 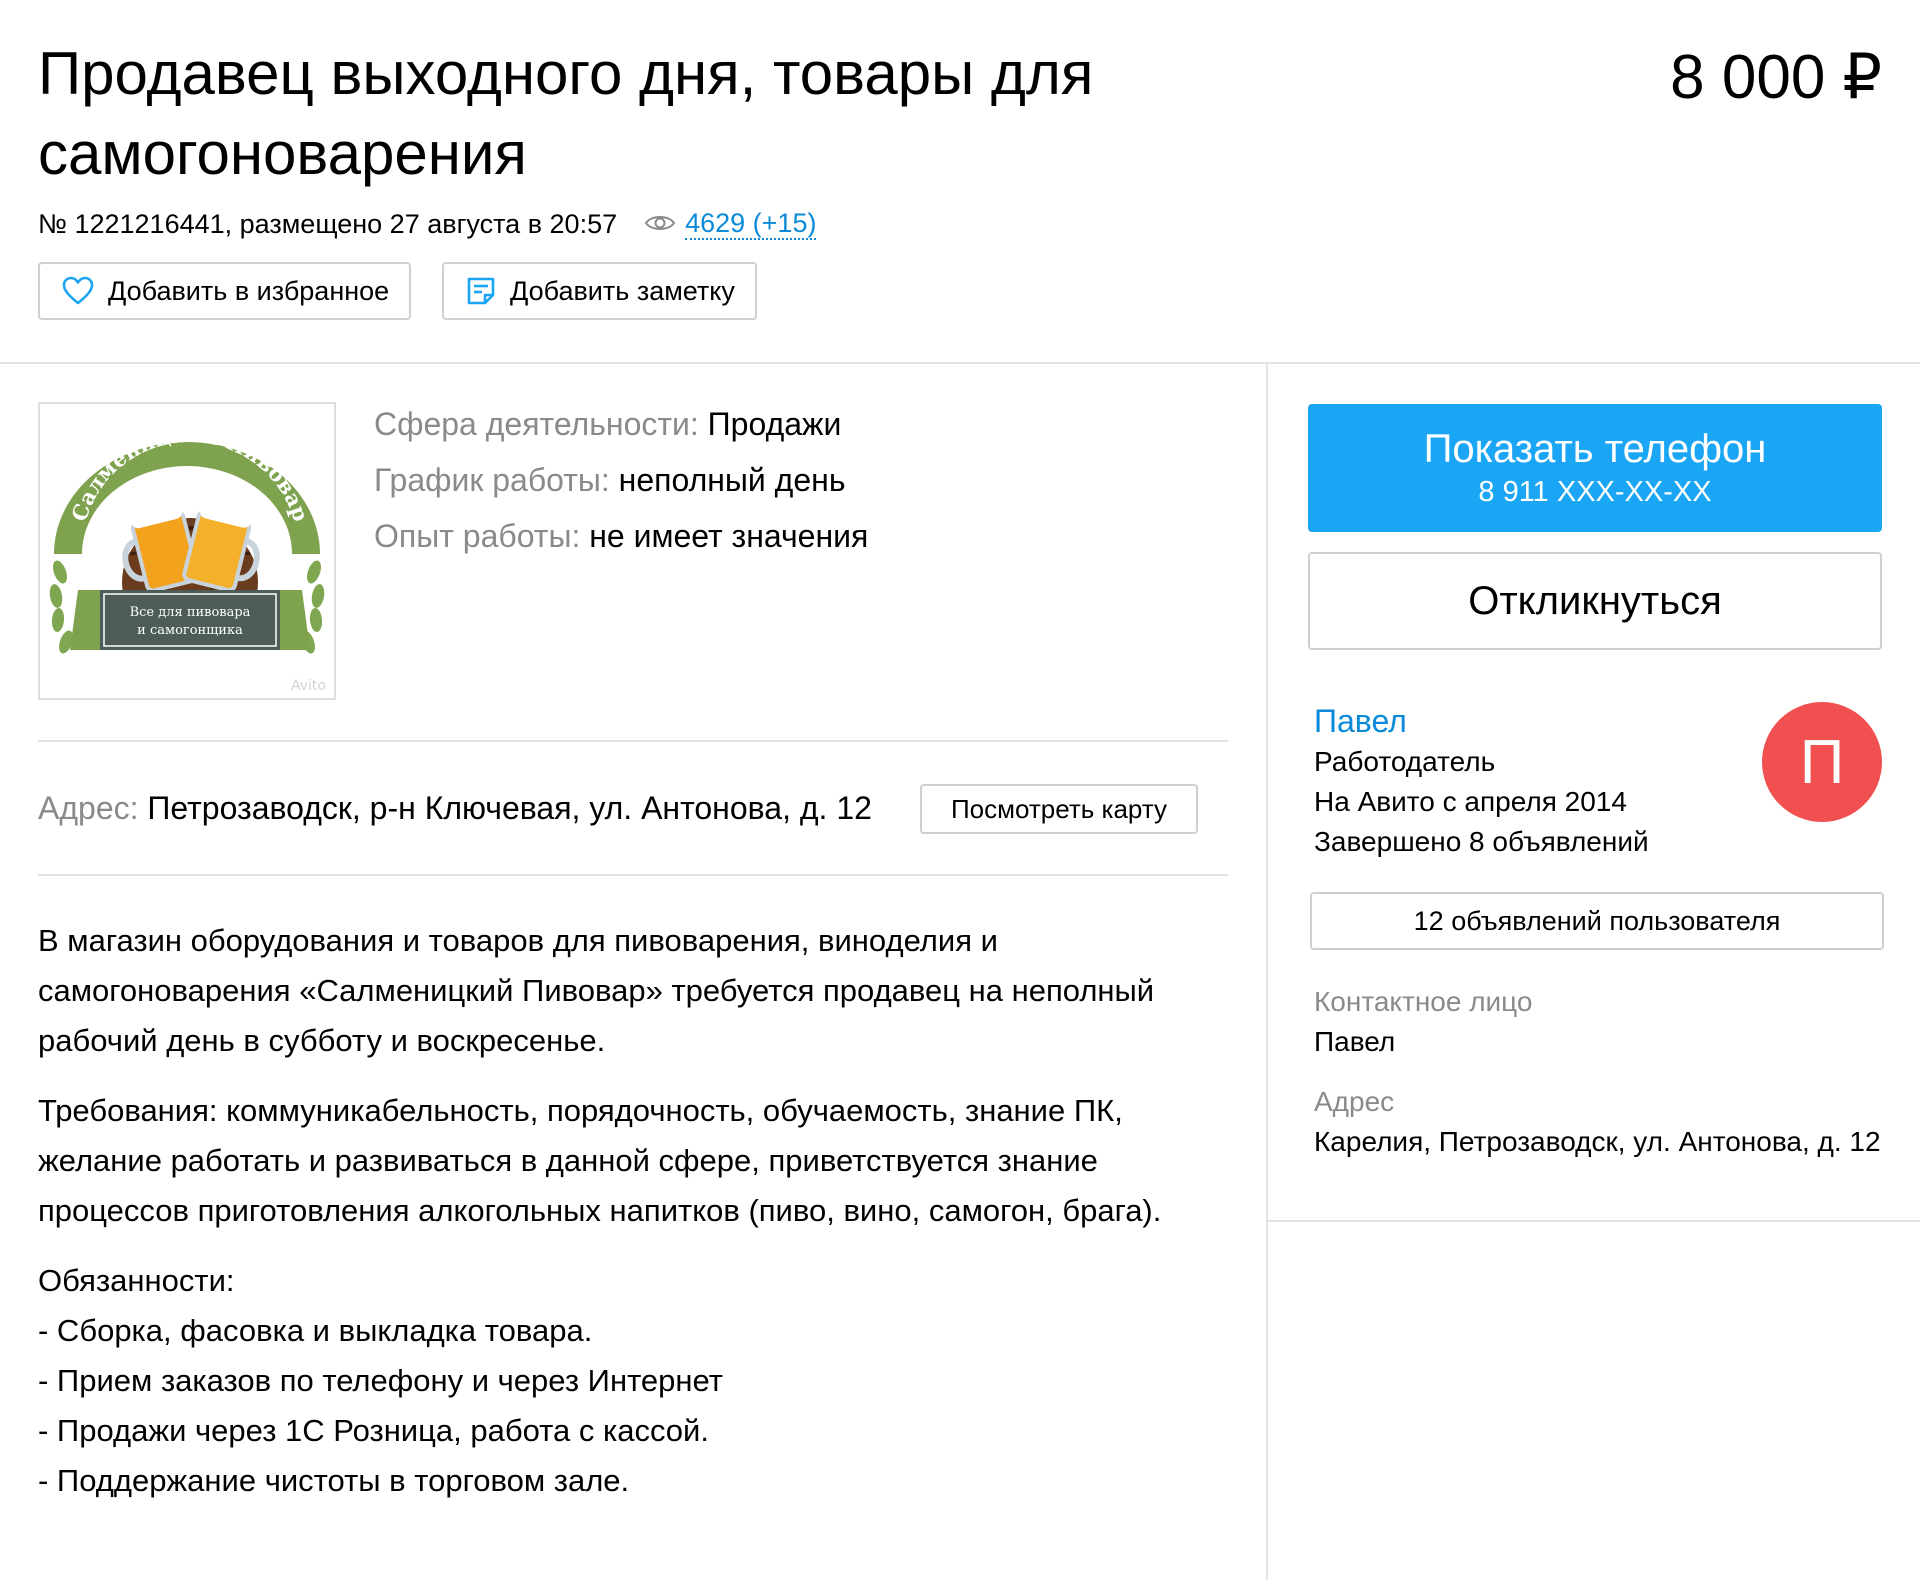 I want to click on logo-banner-line2: и самогонщика, so click(x=190, y=630).